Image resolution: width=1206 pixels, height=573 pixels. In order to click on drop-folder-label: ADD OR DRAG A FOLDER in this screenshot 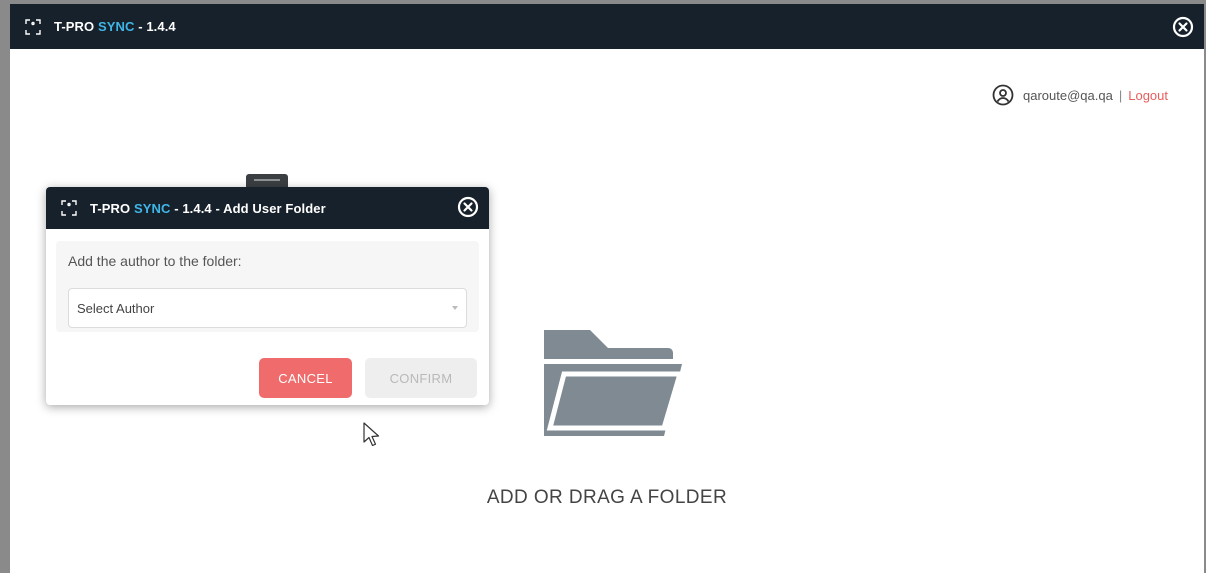, I will do `click(607, 497)`.